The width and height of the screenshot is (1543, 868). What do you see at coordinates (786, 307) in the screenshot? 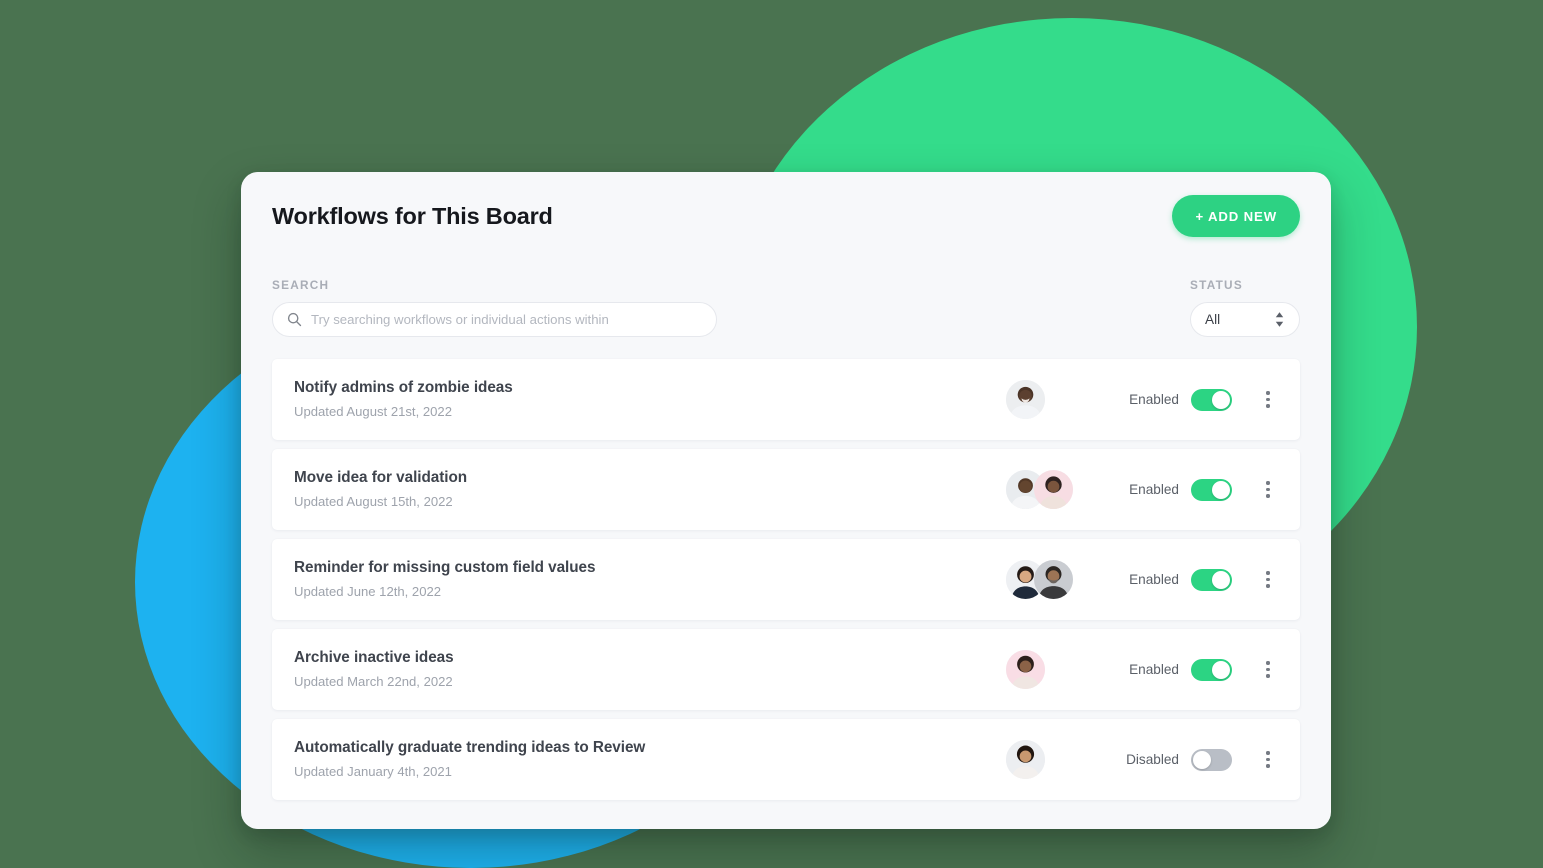
I see `filter-row: SEARCH STATUS All` at bounding box center [786, 307].